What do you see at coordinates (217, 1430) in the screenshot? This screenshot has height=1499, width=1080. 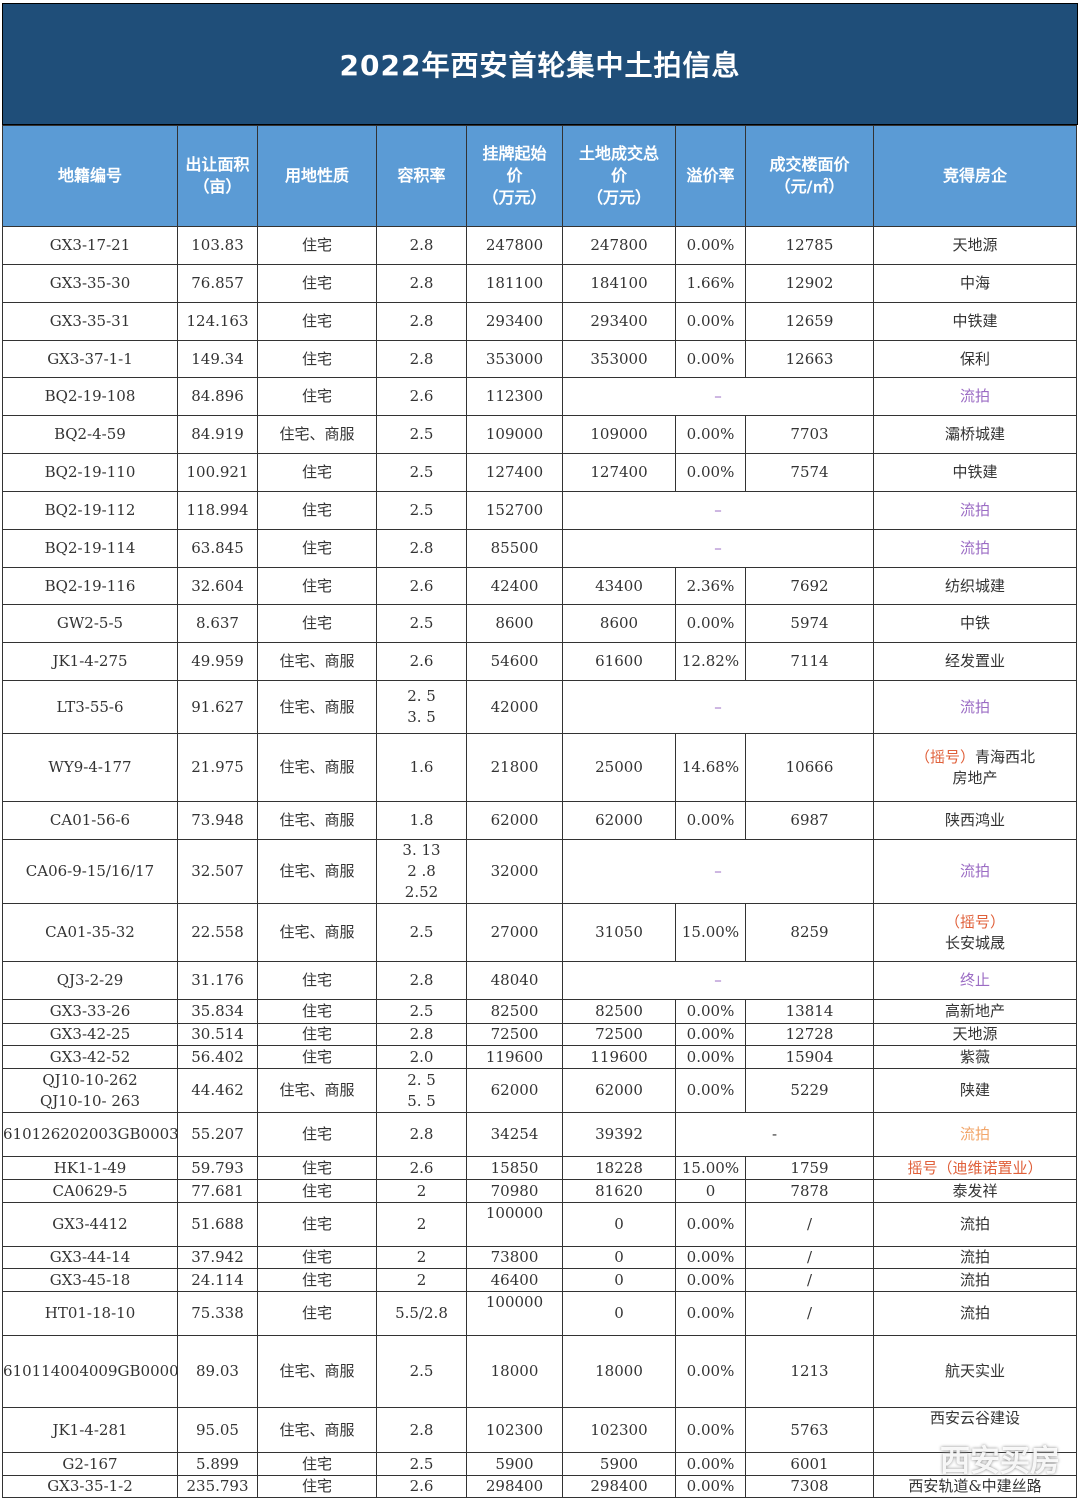 I see `cell-area: 95.05` at bounding box center [217, 1430].